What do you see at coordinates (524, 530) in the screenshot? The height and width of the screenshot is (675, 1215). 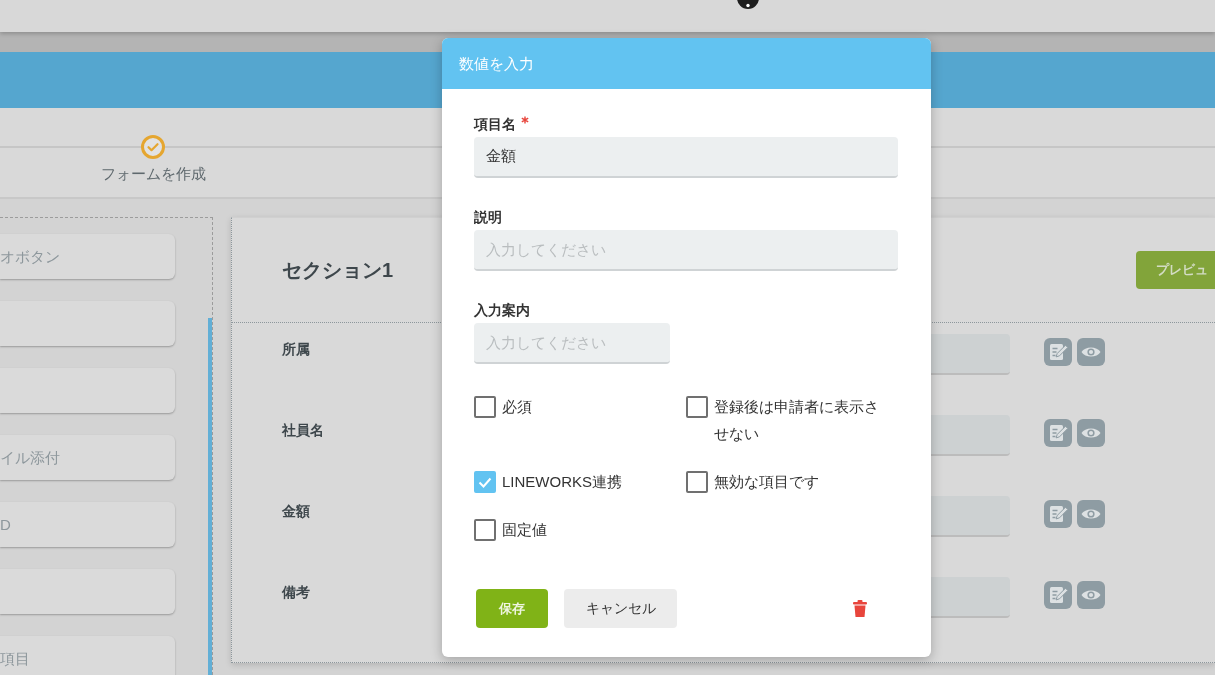 I see `checkbox-label: 固定値` at bounding box center [524, 530].